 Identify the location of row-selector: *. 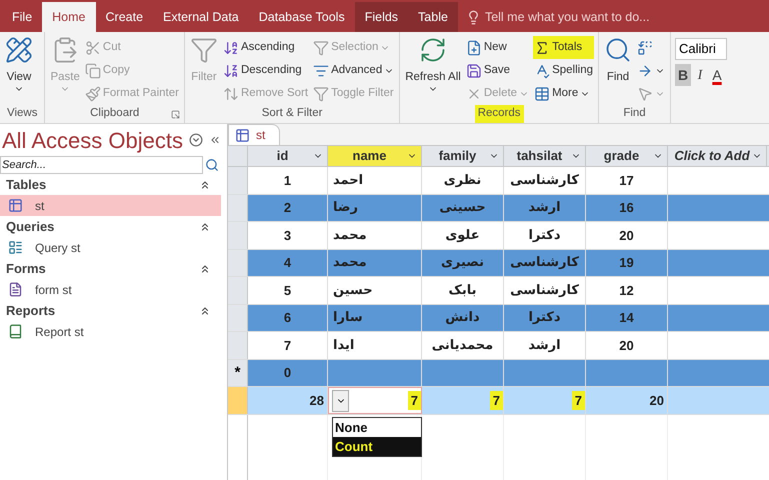
(238, 373).